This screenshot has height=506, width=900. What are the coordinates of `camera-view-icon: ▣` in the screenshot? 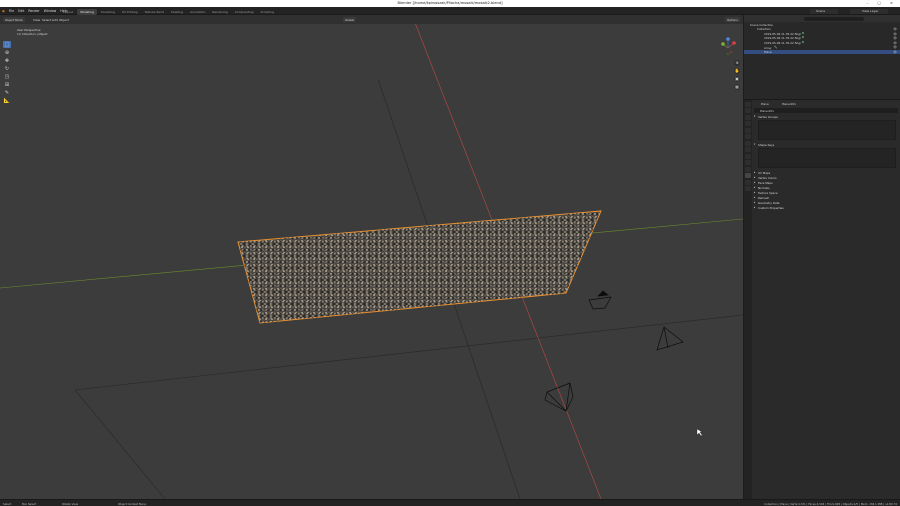 It's located at (737, 79).